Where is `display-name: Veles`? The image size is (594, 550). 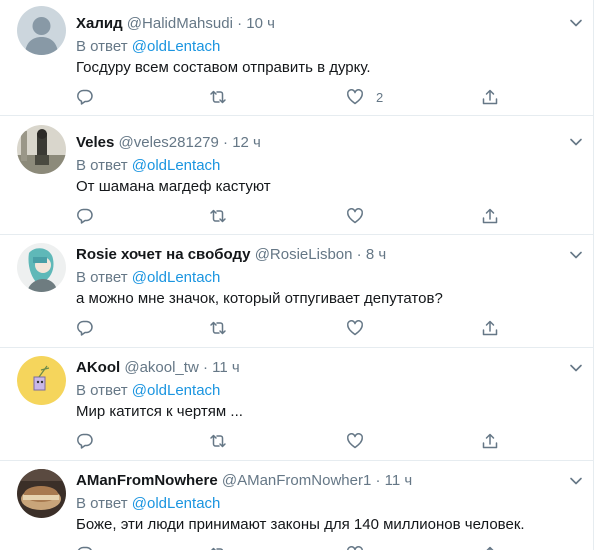 display-name: Veles is located at coordinates (95, 142).